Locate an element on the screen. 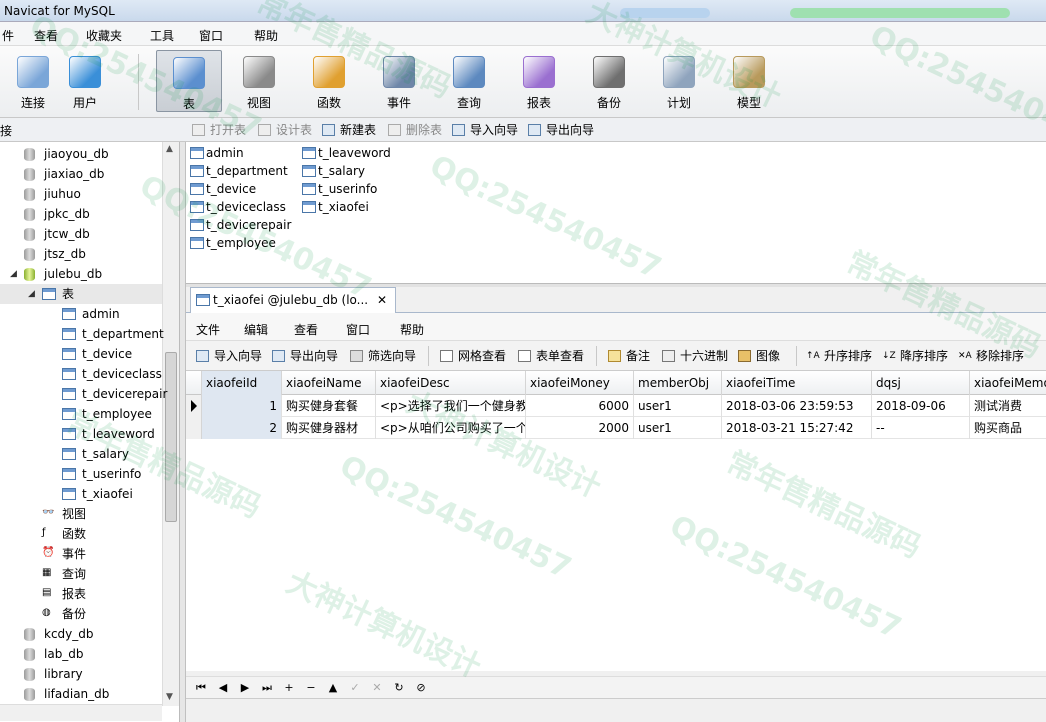 The width and height of the screenshot is (1046, 722). memo-button: 备注 is located at coordinates (629, 356).